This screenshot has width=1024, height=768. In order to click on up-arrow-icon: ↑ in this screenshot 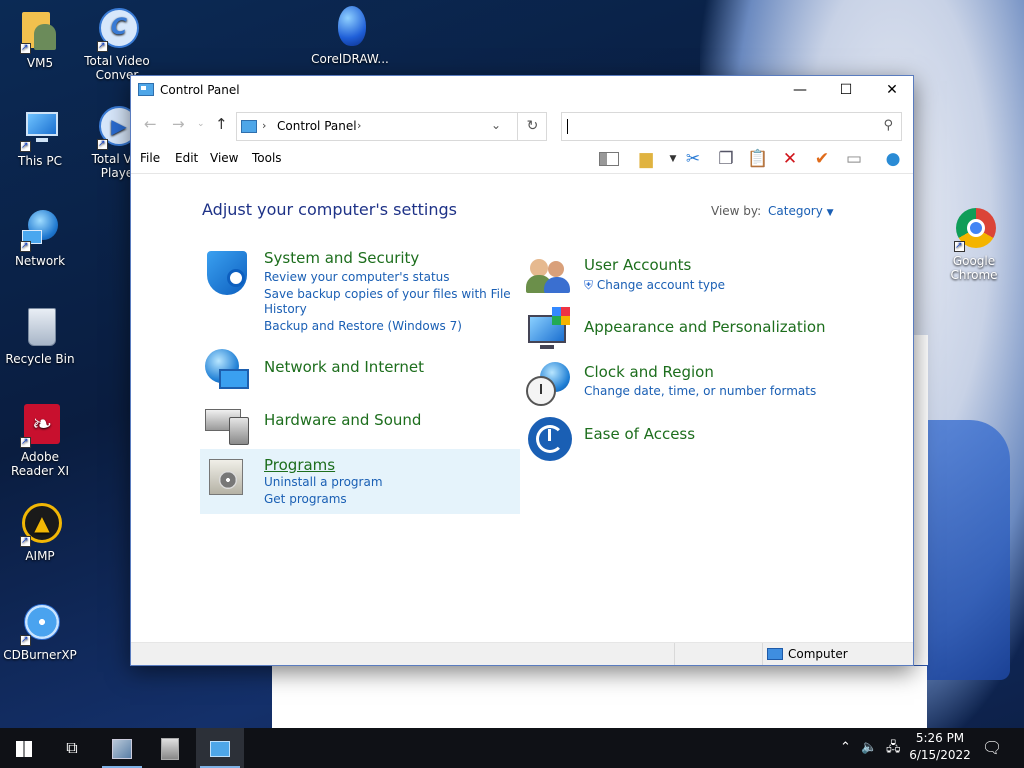, I will do `click(221, 124)`.